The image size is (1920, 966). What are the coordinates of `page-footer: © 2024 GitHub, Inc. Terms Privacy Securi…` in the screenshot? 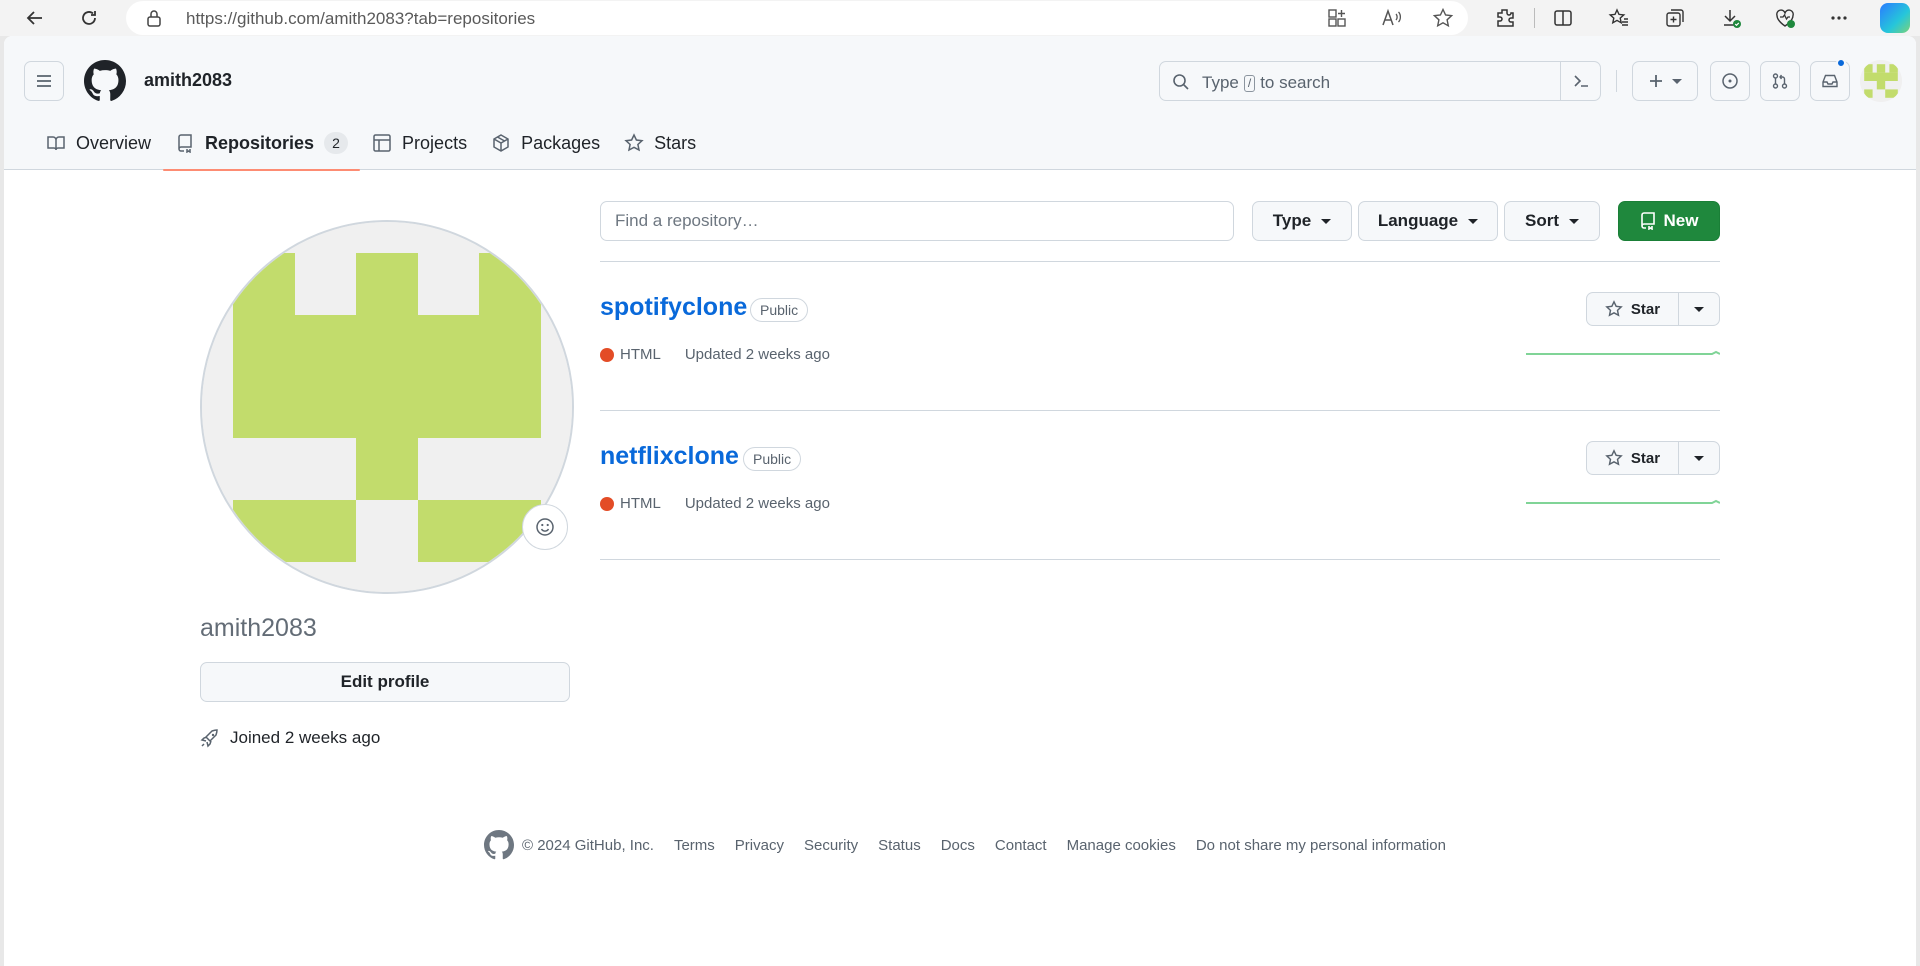 It's located at (975, 845).